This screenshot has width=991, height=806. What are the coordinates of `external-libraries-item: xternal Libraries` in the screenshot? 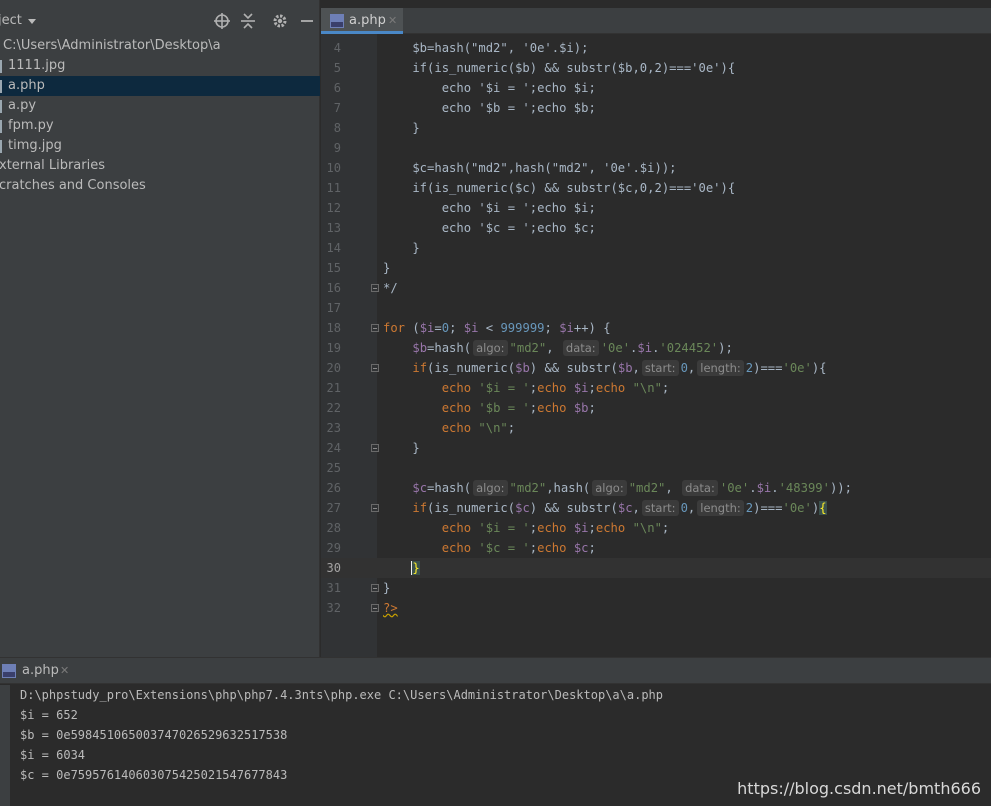 It's located at (160, 166).